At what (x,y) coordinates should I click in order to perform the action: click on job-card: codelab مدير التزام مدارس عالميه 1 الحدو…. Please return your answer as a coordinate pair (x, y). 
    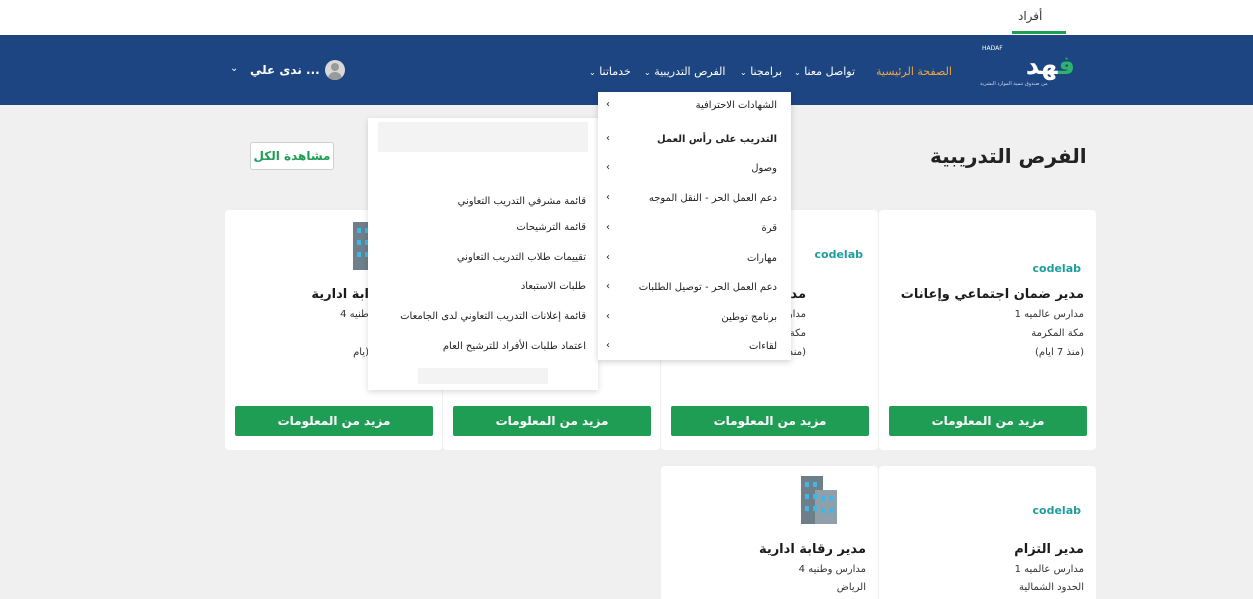
    Looking at the image, I should click on (987, 532).